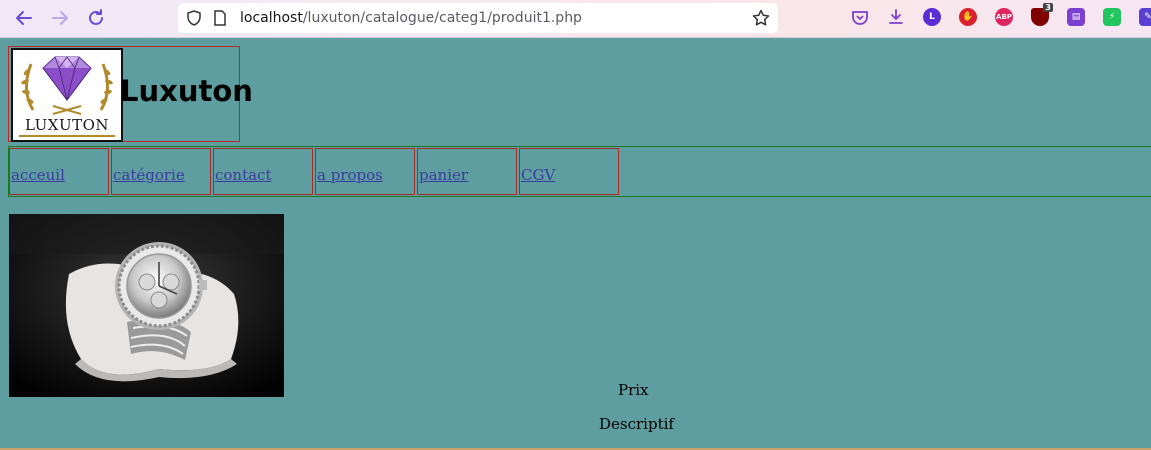 The width and height of the screenshot is (1151, 450). What do you see at coordinates (1048, 7) in the screenshot?
I see `ublock-badge: 3` at bounding box center [1048, 7].